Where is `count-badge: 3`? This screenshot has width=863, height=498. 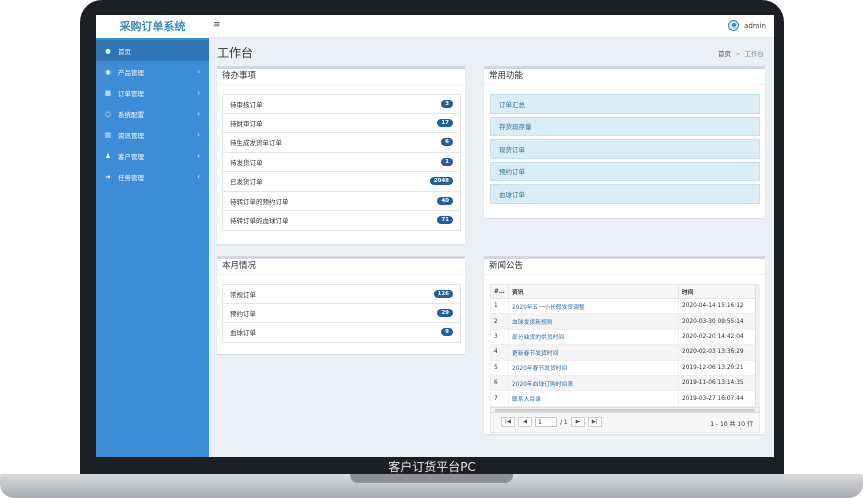
count-badge: 3 is located at coordinates (447, 103).